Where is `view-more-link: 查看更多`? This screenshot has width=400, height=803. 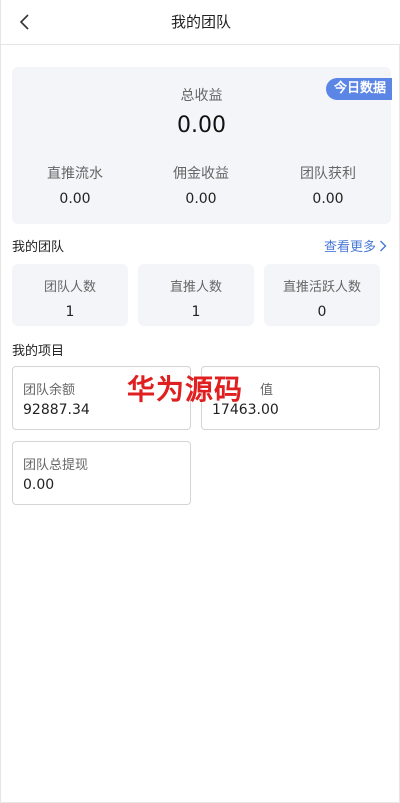 view-more-link: 查看更多 is located at coordinates (355, 245).